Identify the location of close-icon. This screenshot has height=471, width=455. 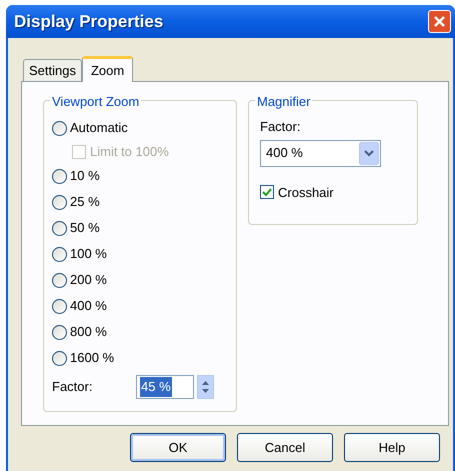
(439, 21).